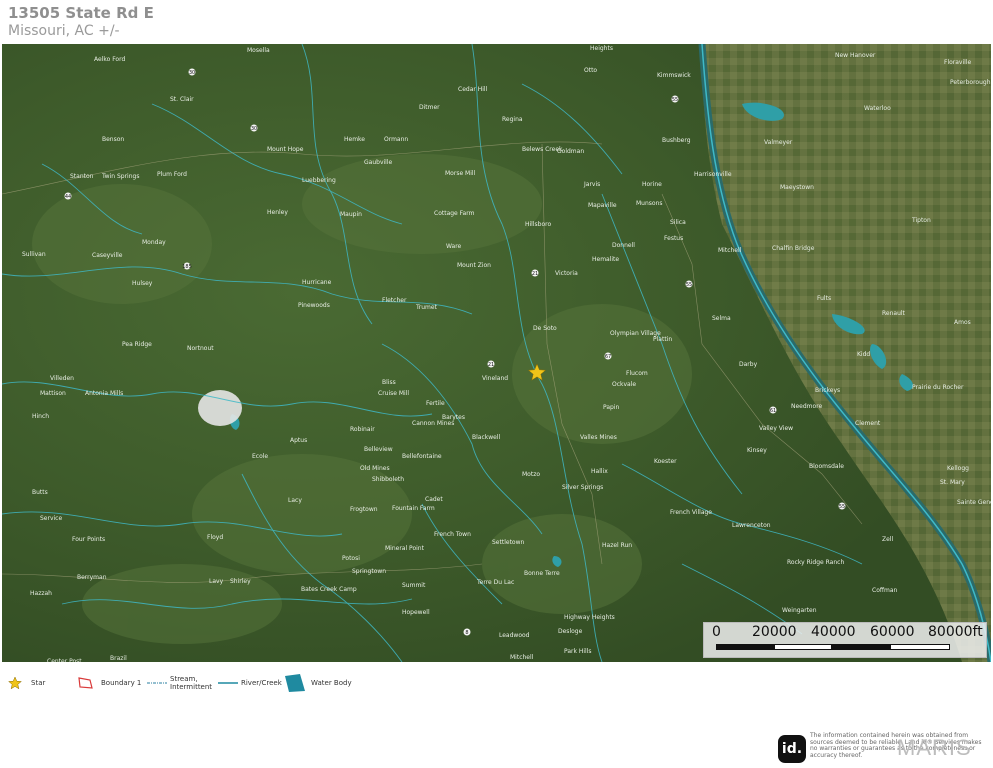 This screenshot has width=993, height=768. Describe the element at coordinates (295, 683) in the screenshot. I see `water-body-icon` at that location.